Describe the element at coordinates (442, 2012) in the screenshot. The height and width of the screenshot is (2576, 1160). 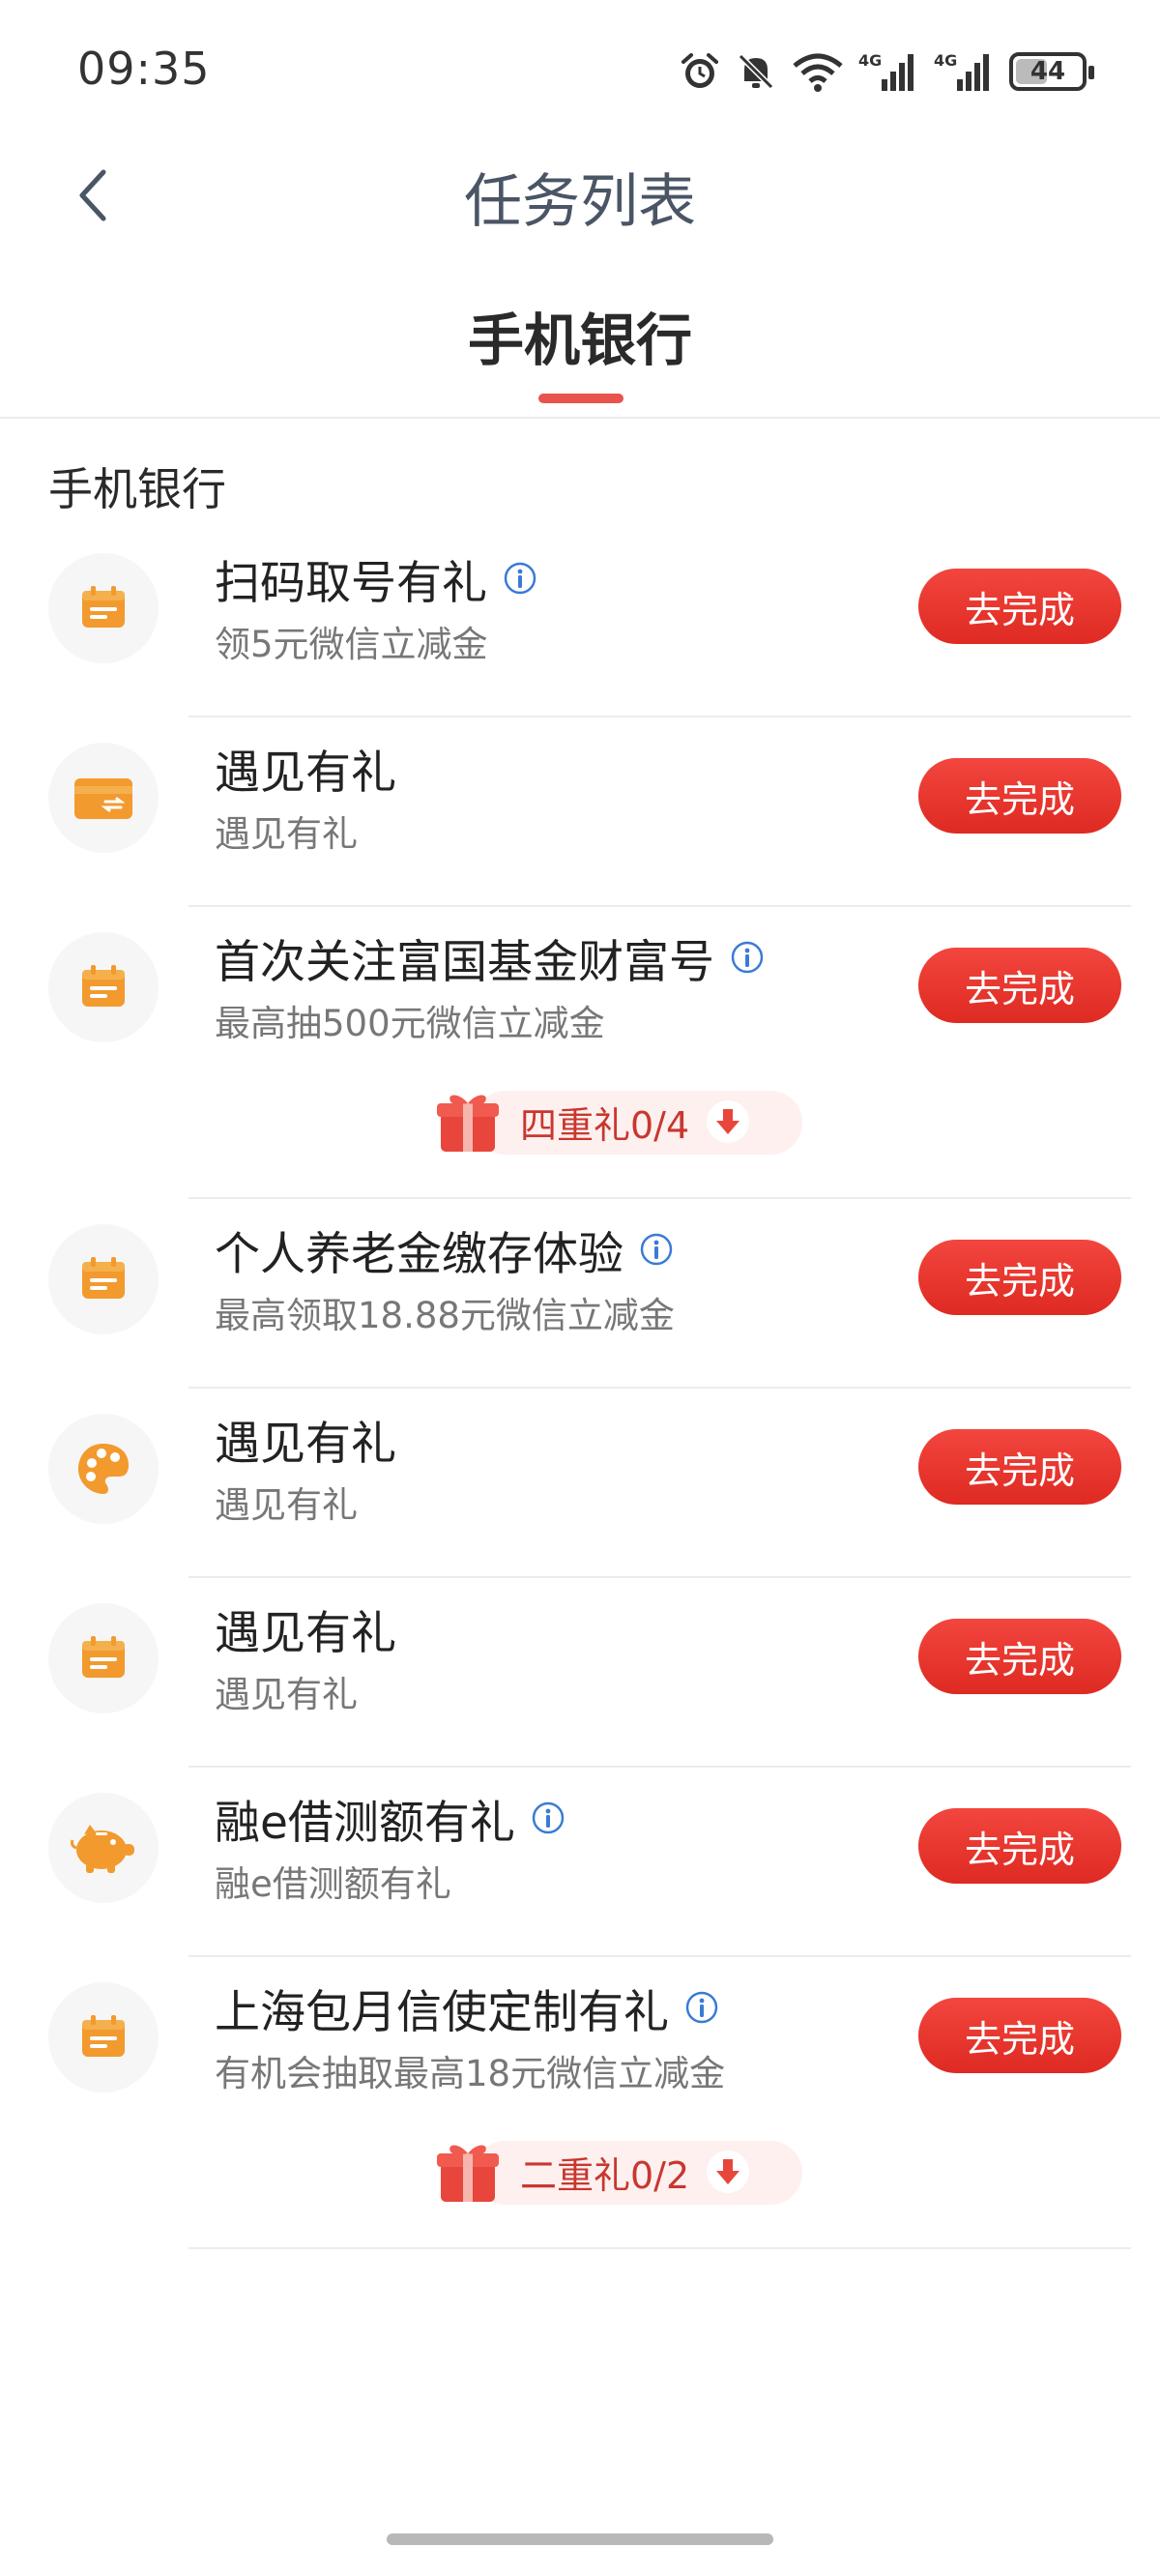
I see `task-title: 上海包月信使定制有礼` at that location.